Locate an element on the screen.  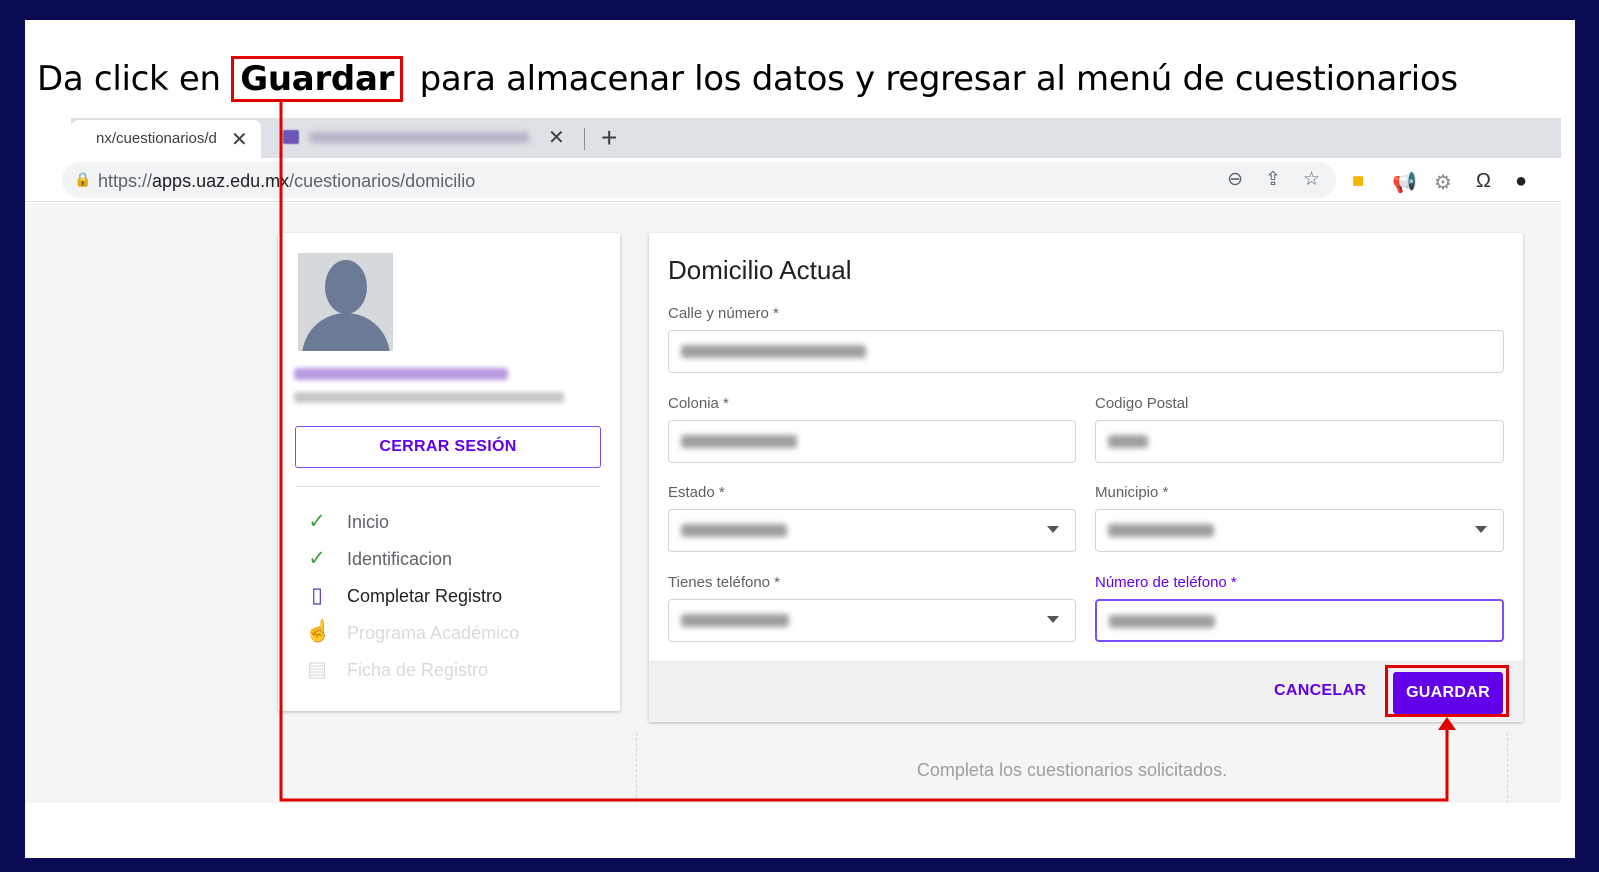
megaphone-icon: 📢 is located at coordinates (1404, 182).